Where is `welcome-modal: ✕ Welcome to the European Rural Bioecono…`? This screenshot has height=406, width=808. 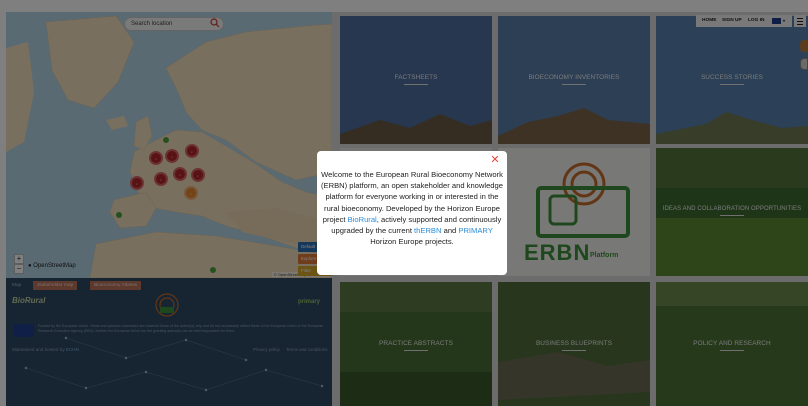 welcome-modal: ✕ Welcome to the European Rural Bioecono… is located at coordinates (412, 213).